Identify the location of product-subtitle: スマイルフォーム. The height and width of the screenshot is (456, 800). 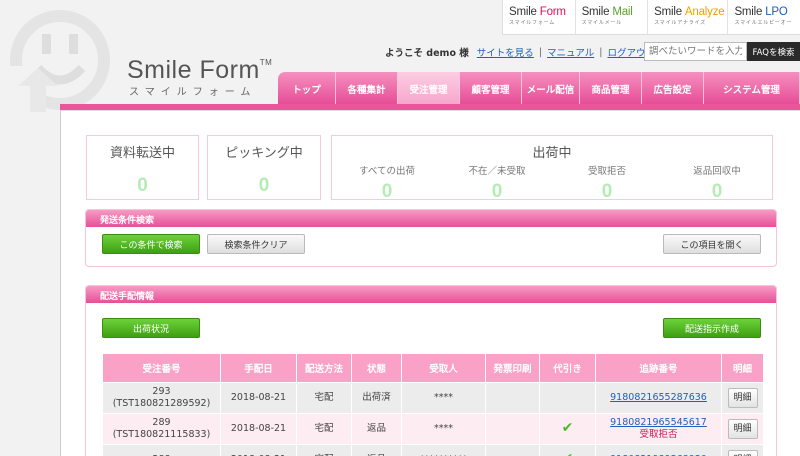
(532, 23).